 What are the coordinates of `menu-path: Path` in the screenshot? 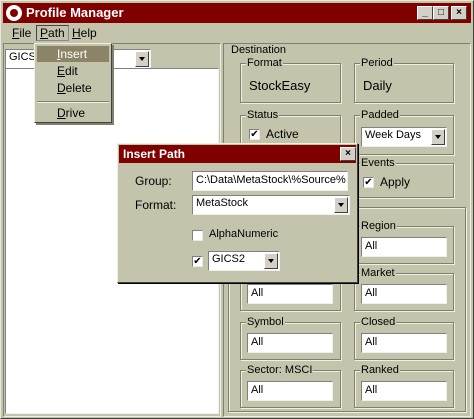 It's located at (52, 33).